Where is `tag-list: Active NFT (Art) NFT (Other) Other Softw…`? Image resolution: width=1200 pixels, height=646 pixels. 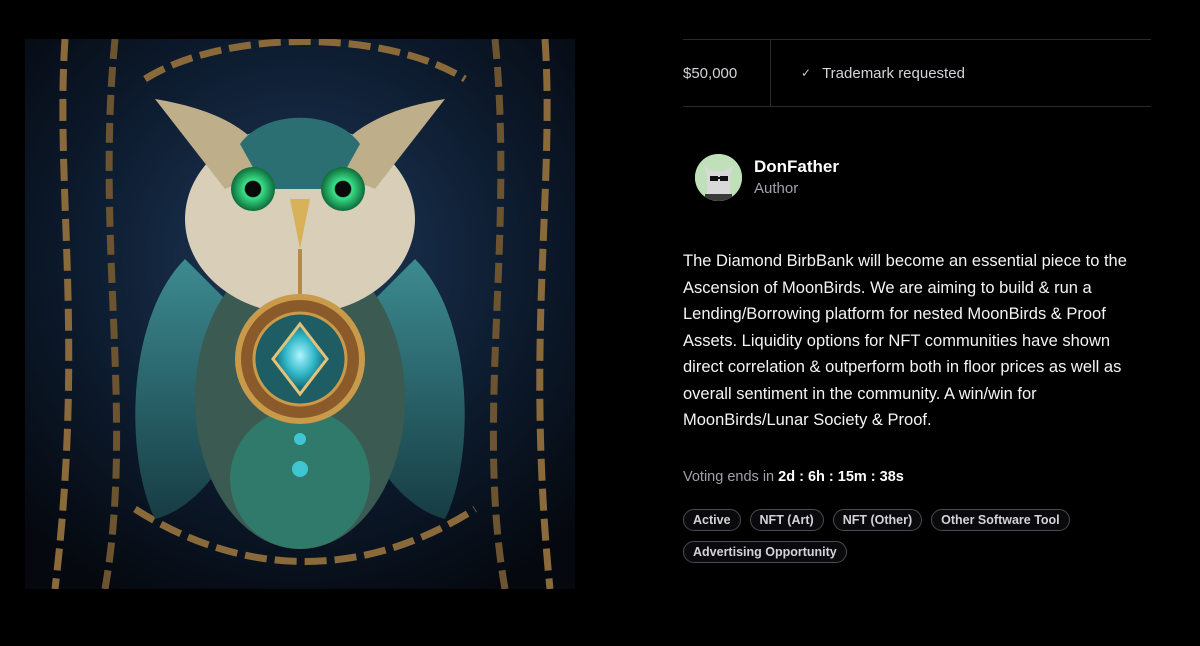 tag-list: Active NFT (Art) NFT (Other) Other Softw… is located at coordinates (917, 536).